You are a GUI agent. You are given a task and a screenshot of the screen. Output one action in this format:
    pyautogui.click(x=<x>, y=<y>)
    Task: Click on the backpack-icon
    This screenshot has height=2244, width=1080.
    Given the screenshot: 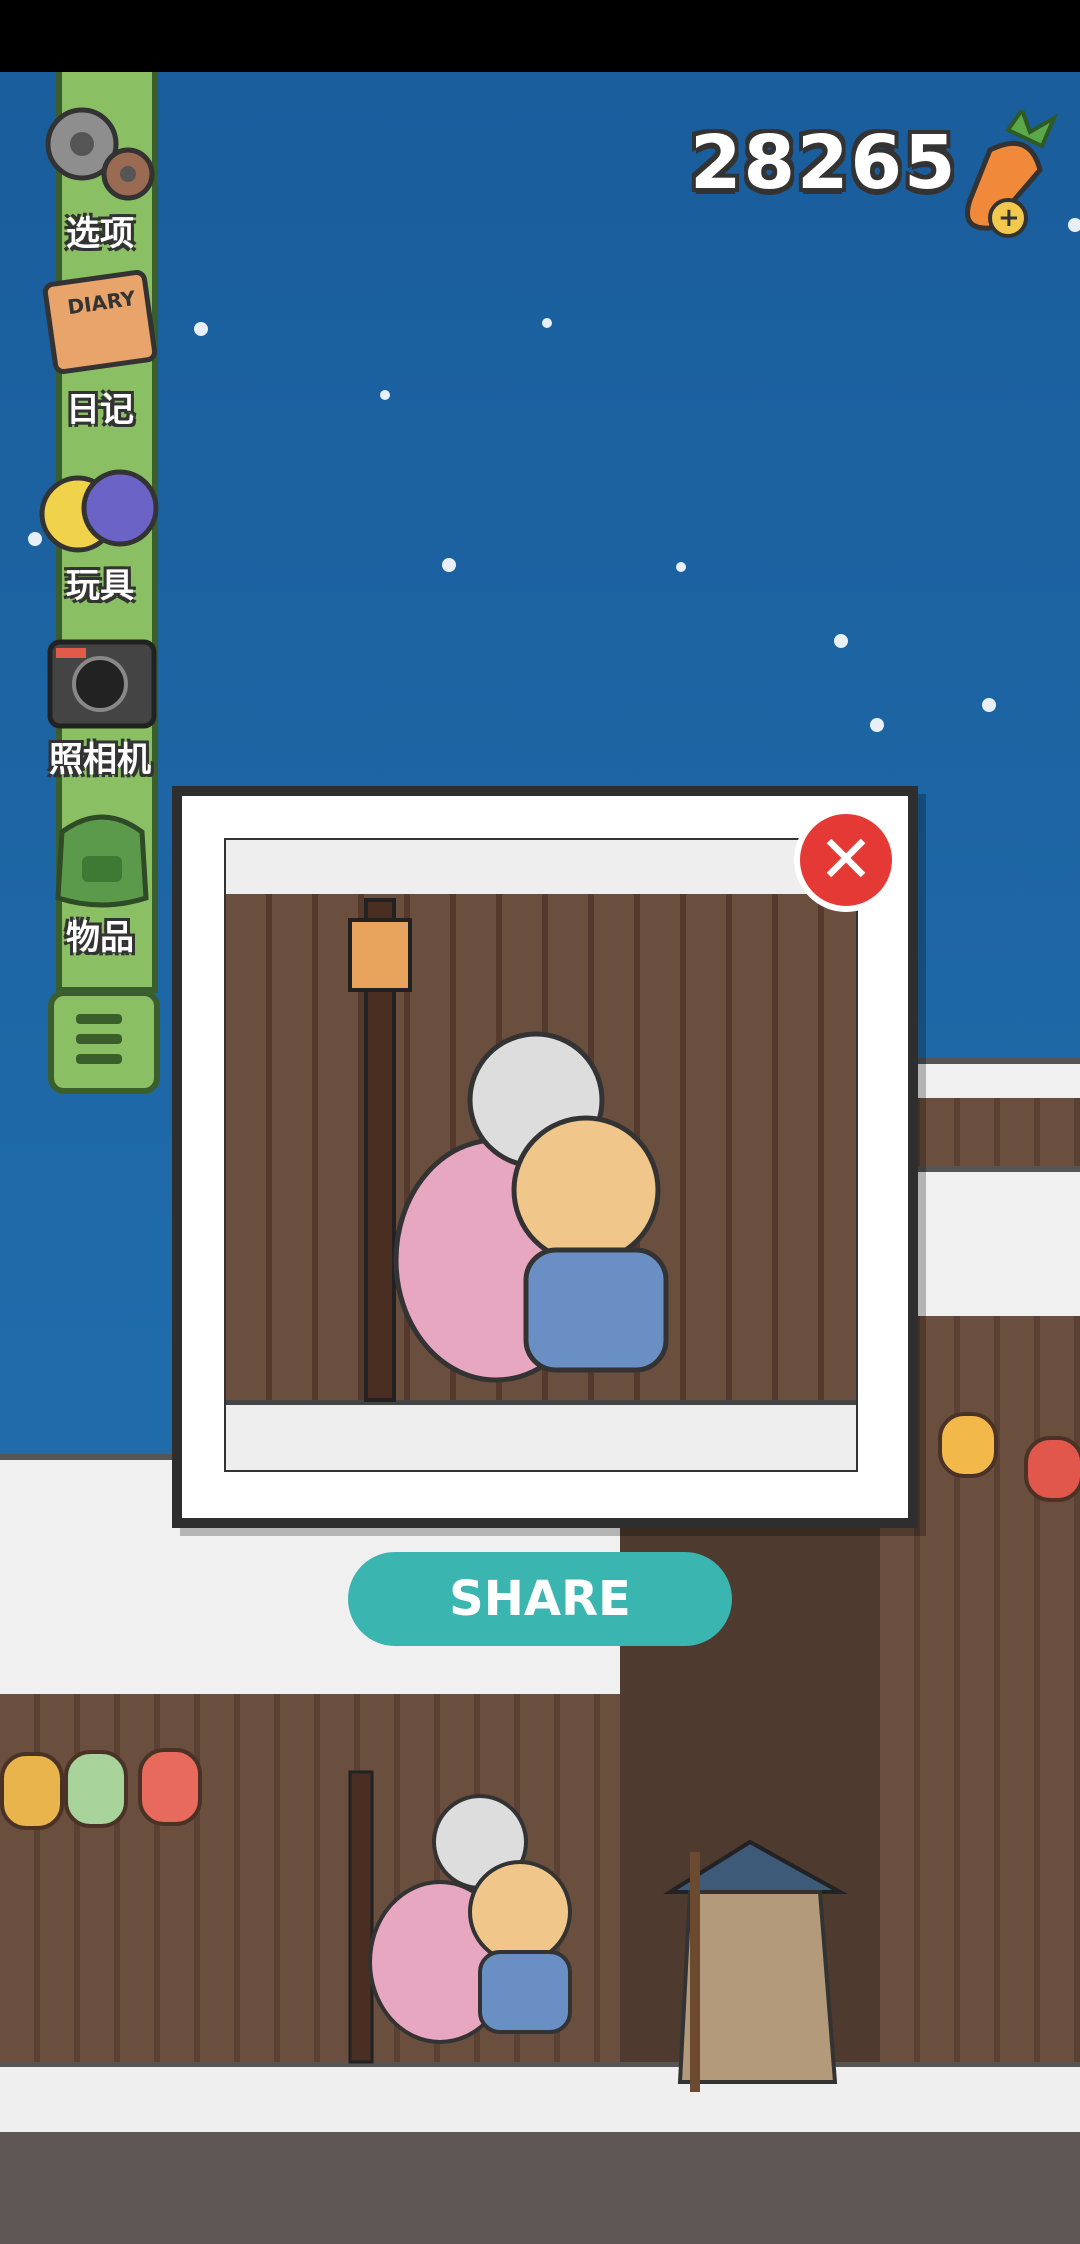 What is the action you would take?
    pyautogui.click(x=102, y=857)
    